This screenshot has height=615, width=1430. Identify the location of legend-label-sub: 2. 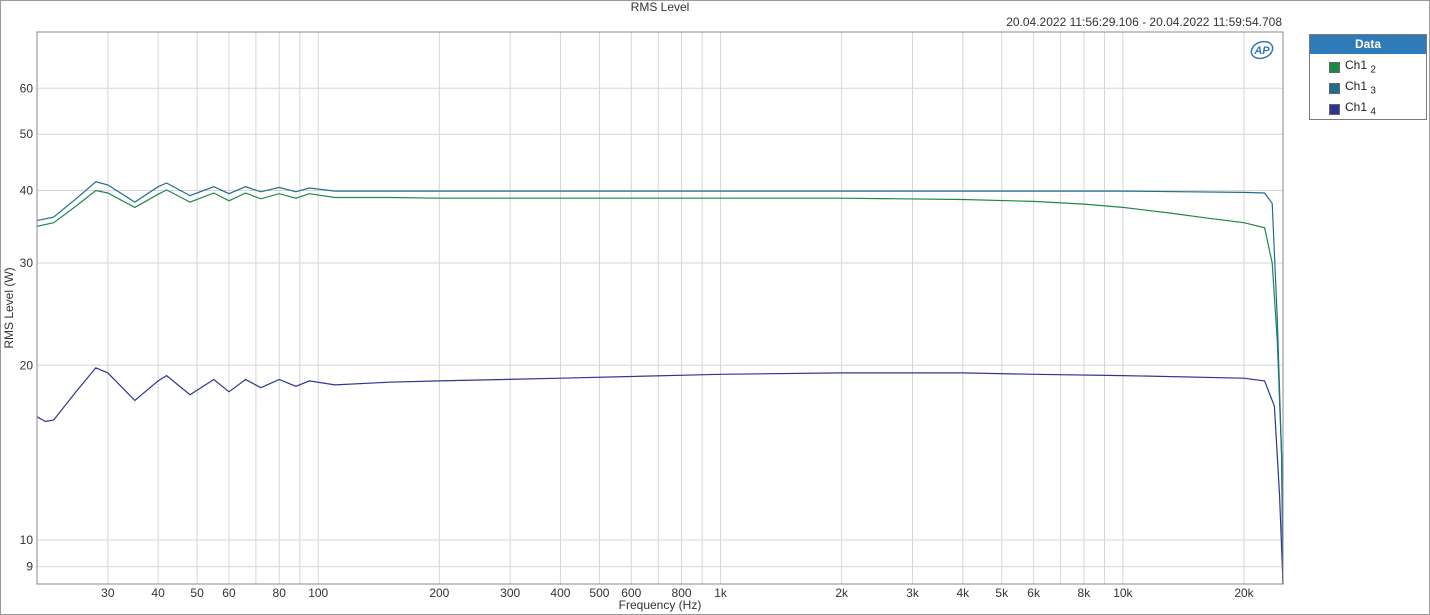
(1373, 70).